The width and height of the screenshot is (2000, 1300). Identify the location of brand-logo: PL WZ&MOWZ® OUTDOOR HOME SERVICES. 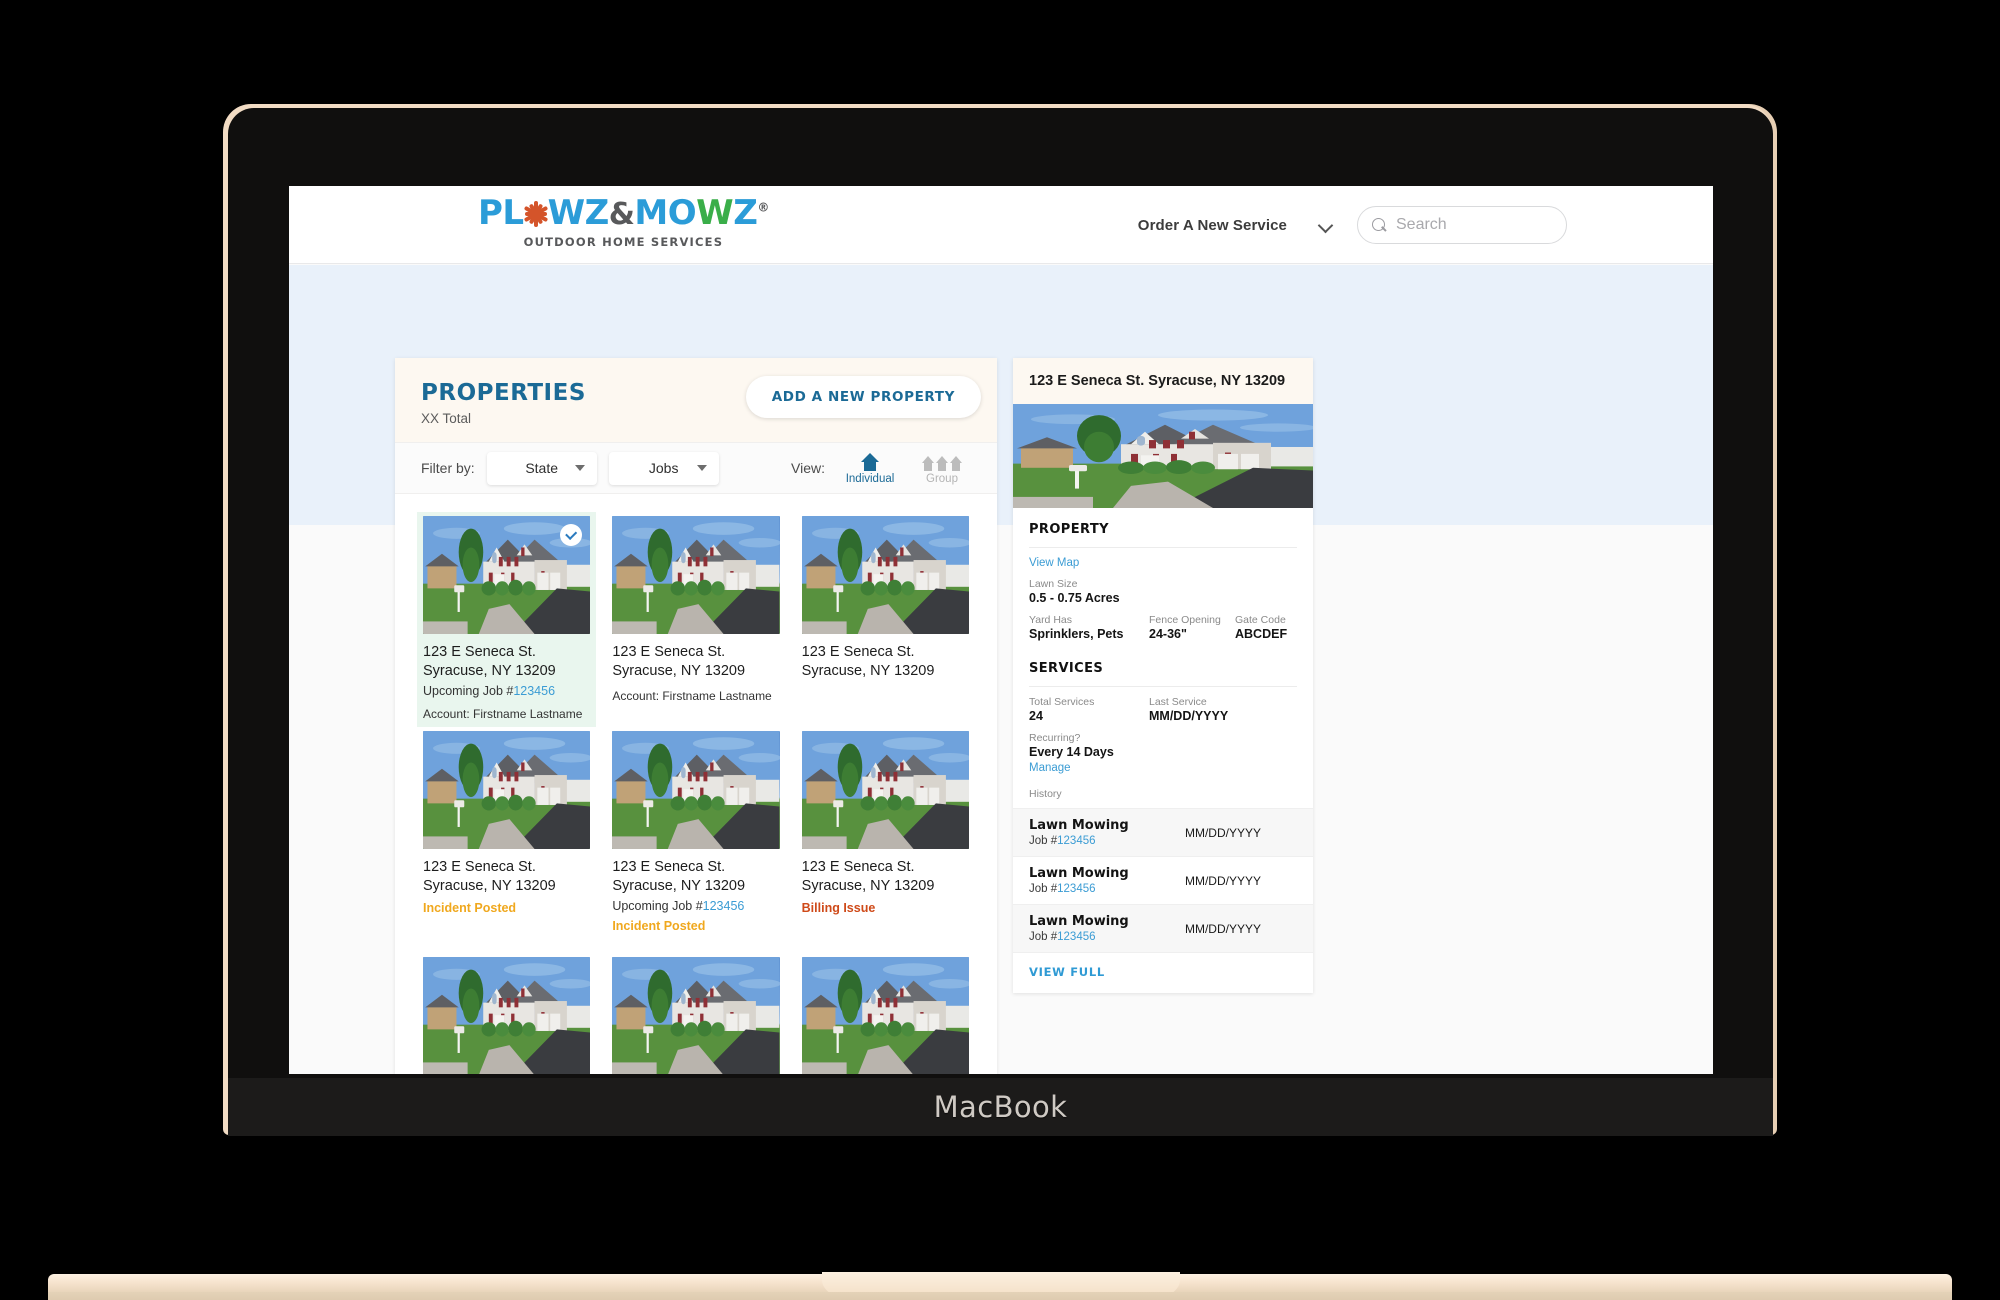
(623, 222).